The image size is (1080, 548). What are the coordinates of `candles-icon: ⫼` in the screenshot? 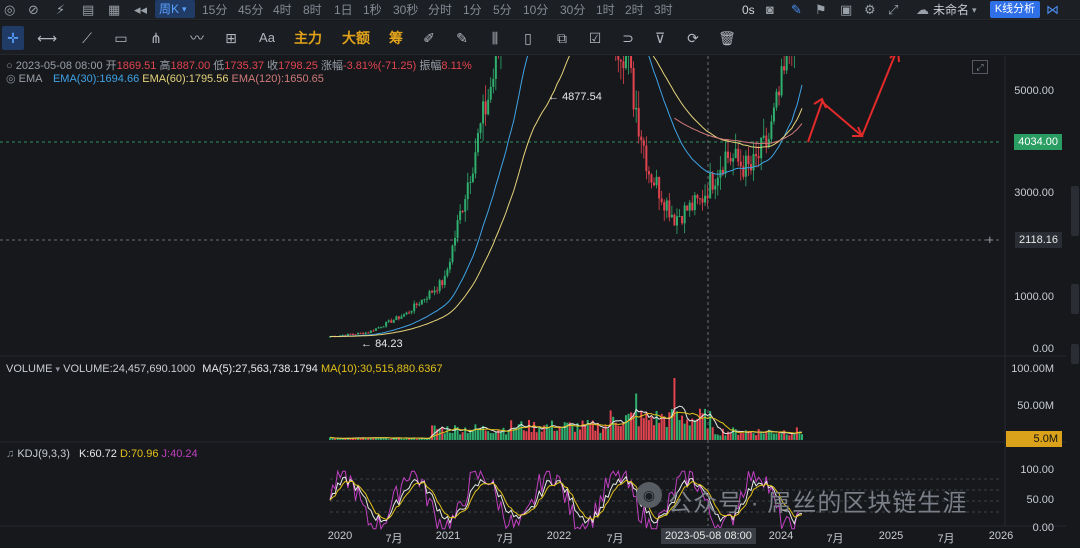 It's located at (495, 38).